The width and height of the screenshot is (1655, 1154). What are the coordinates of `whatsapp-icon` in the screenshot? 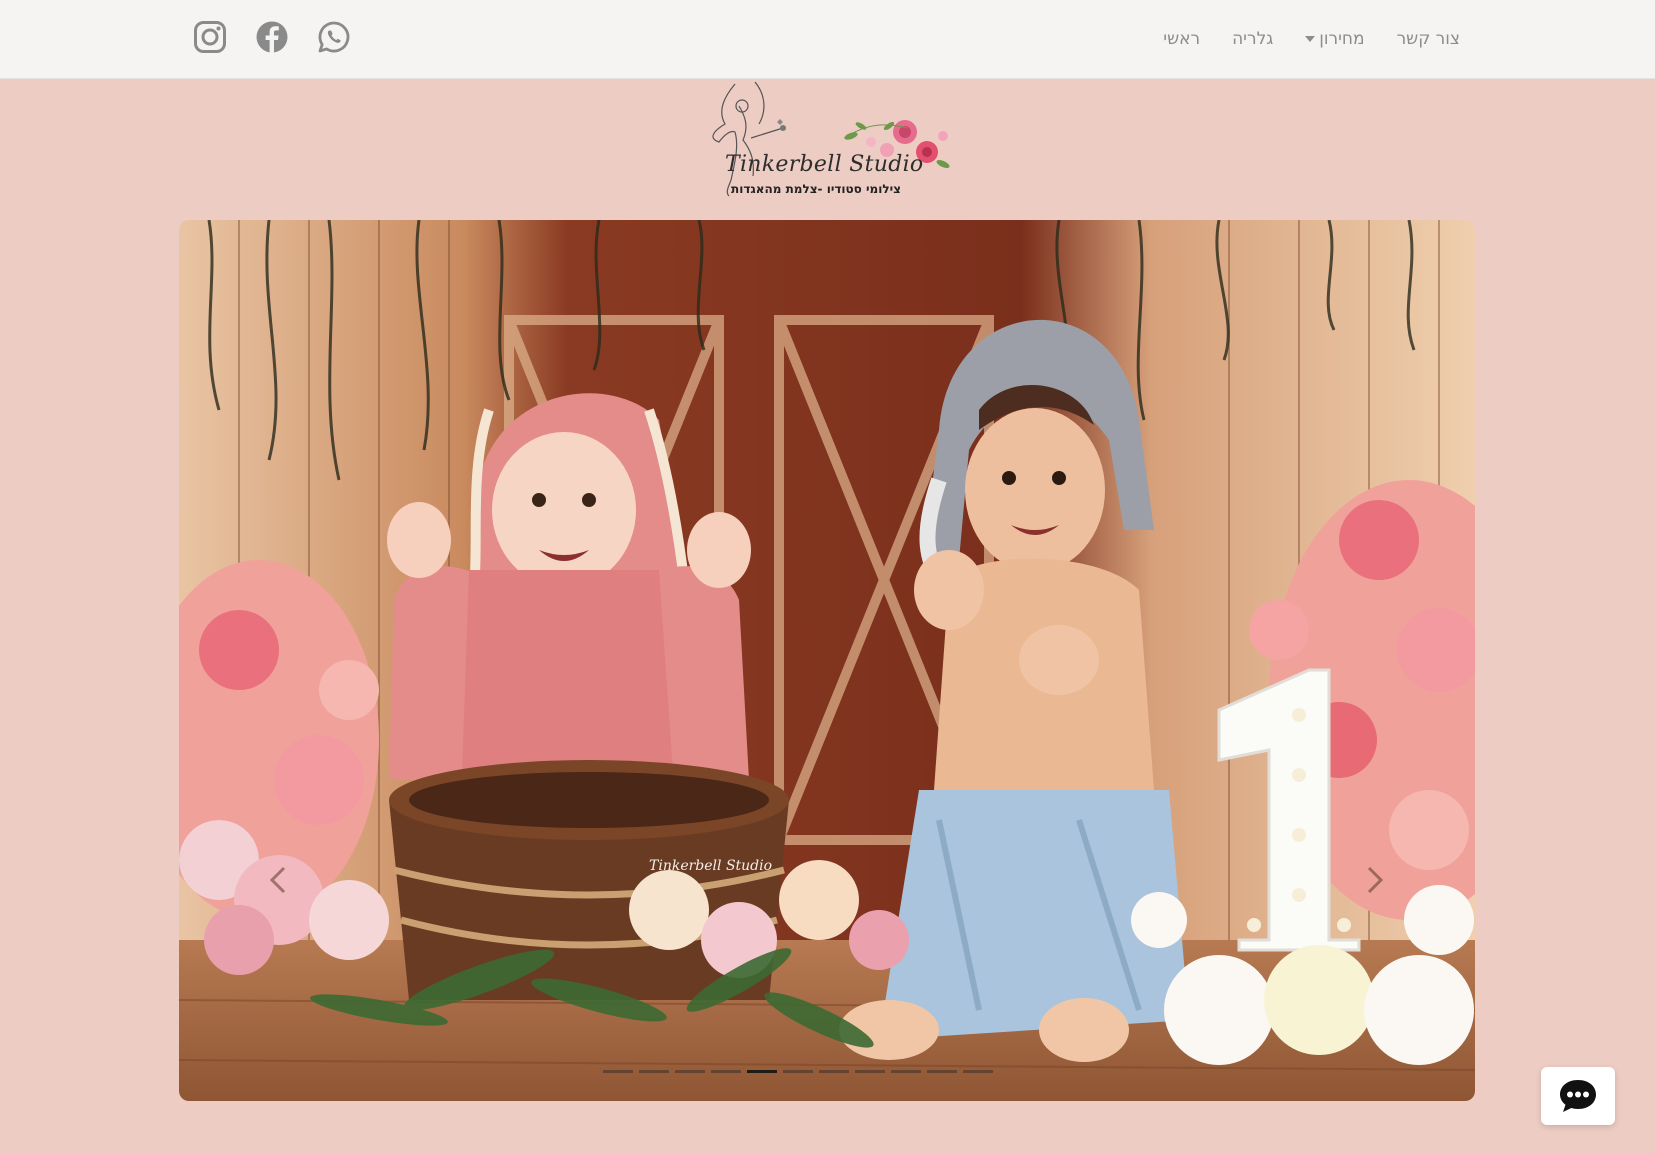 It's located at (334, 37).